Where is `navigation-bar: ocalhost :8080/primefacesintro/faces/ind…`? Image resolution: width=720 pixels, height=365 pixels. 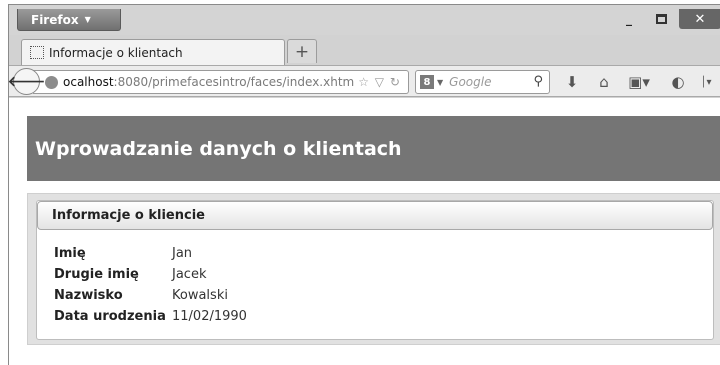
navigation-bar: ocalhost :8080/primefacesintro/faces/ind… is located at coordinates (364, 81).